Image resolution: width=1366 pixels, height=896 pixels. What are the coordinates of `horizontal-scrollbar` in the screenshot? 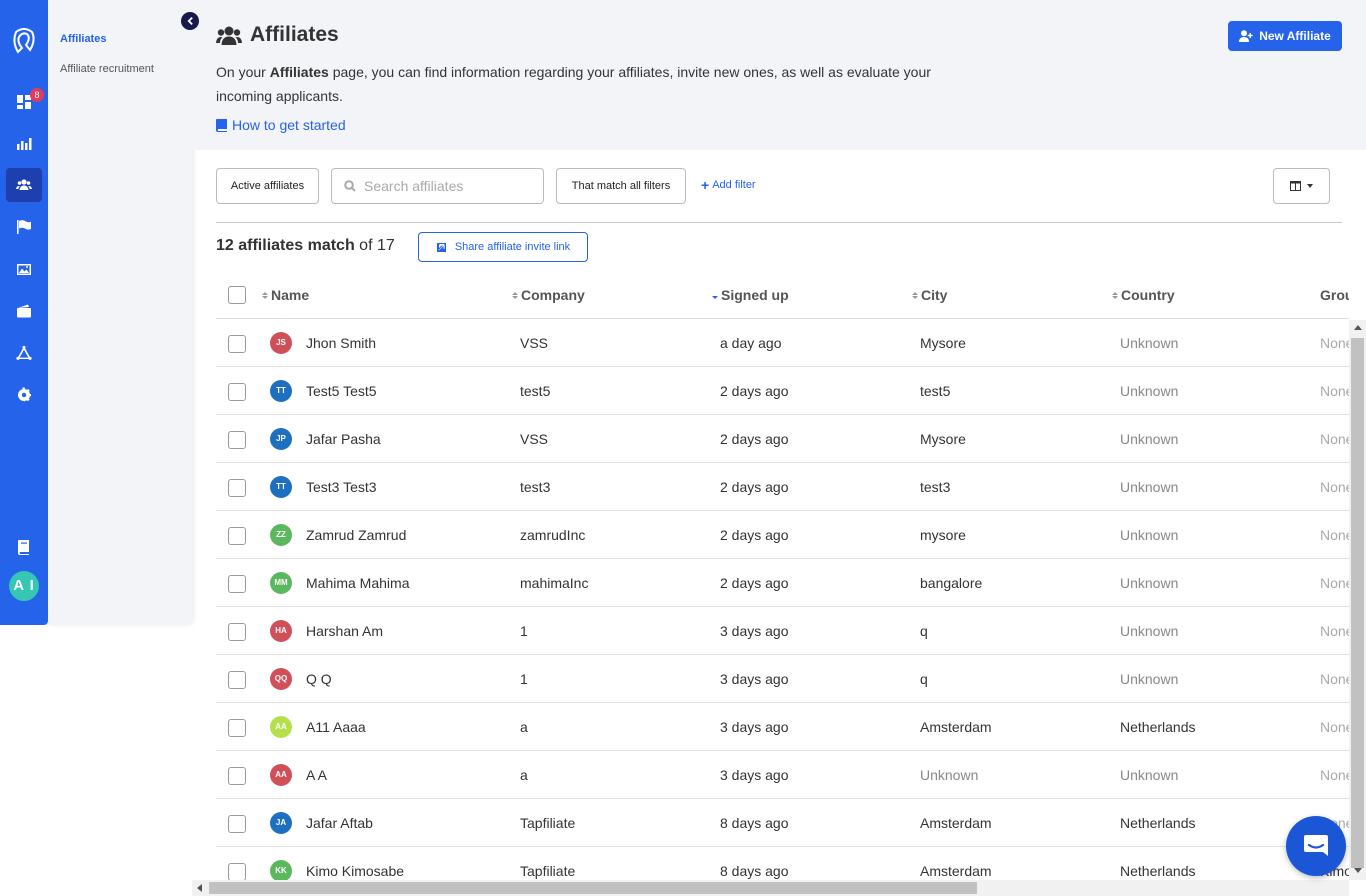 It's located at (770, 888).